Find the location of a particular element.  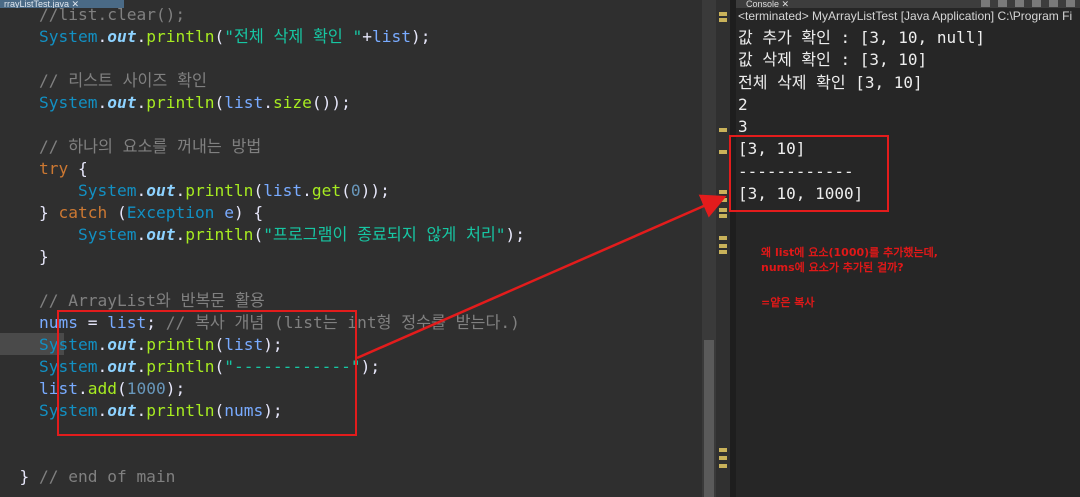

view-menu-icon is located at coordinates (1036, 3).